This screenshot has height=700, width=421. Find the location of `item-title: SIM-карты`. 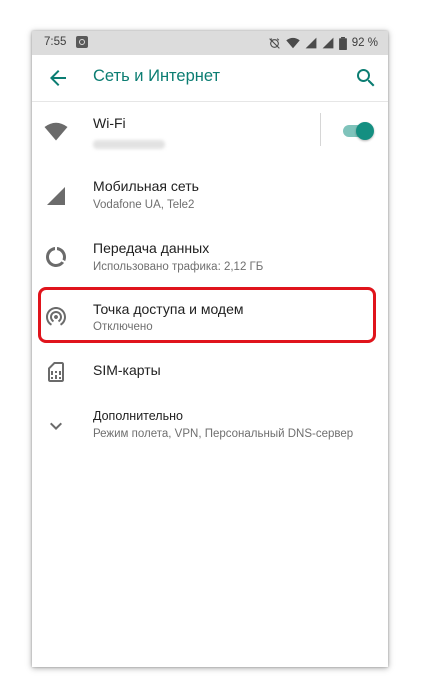

item-title: SIM-карты is located at coordinates (127, 370).